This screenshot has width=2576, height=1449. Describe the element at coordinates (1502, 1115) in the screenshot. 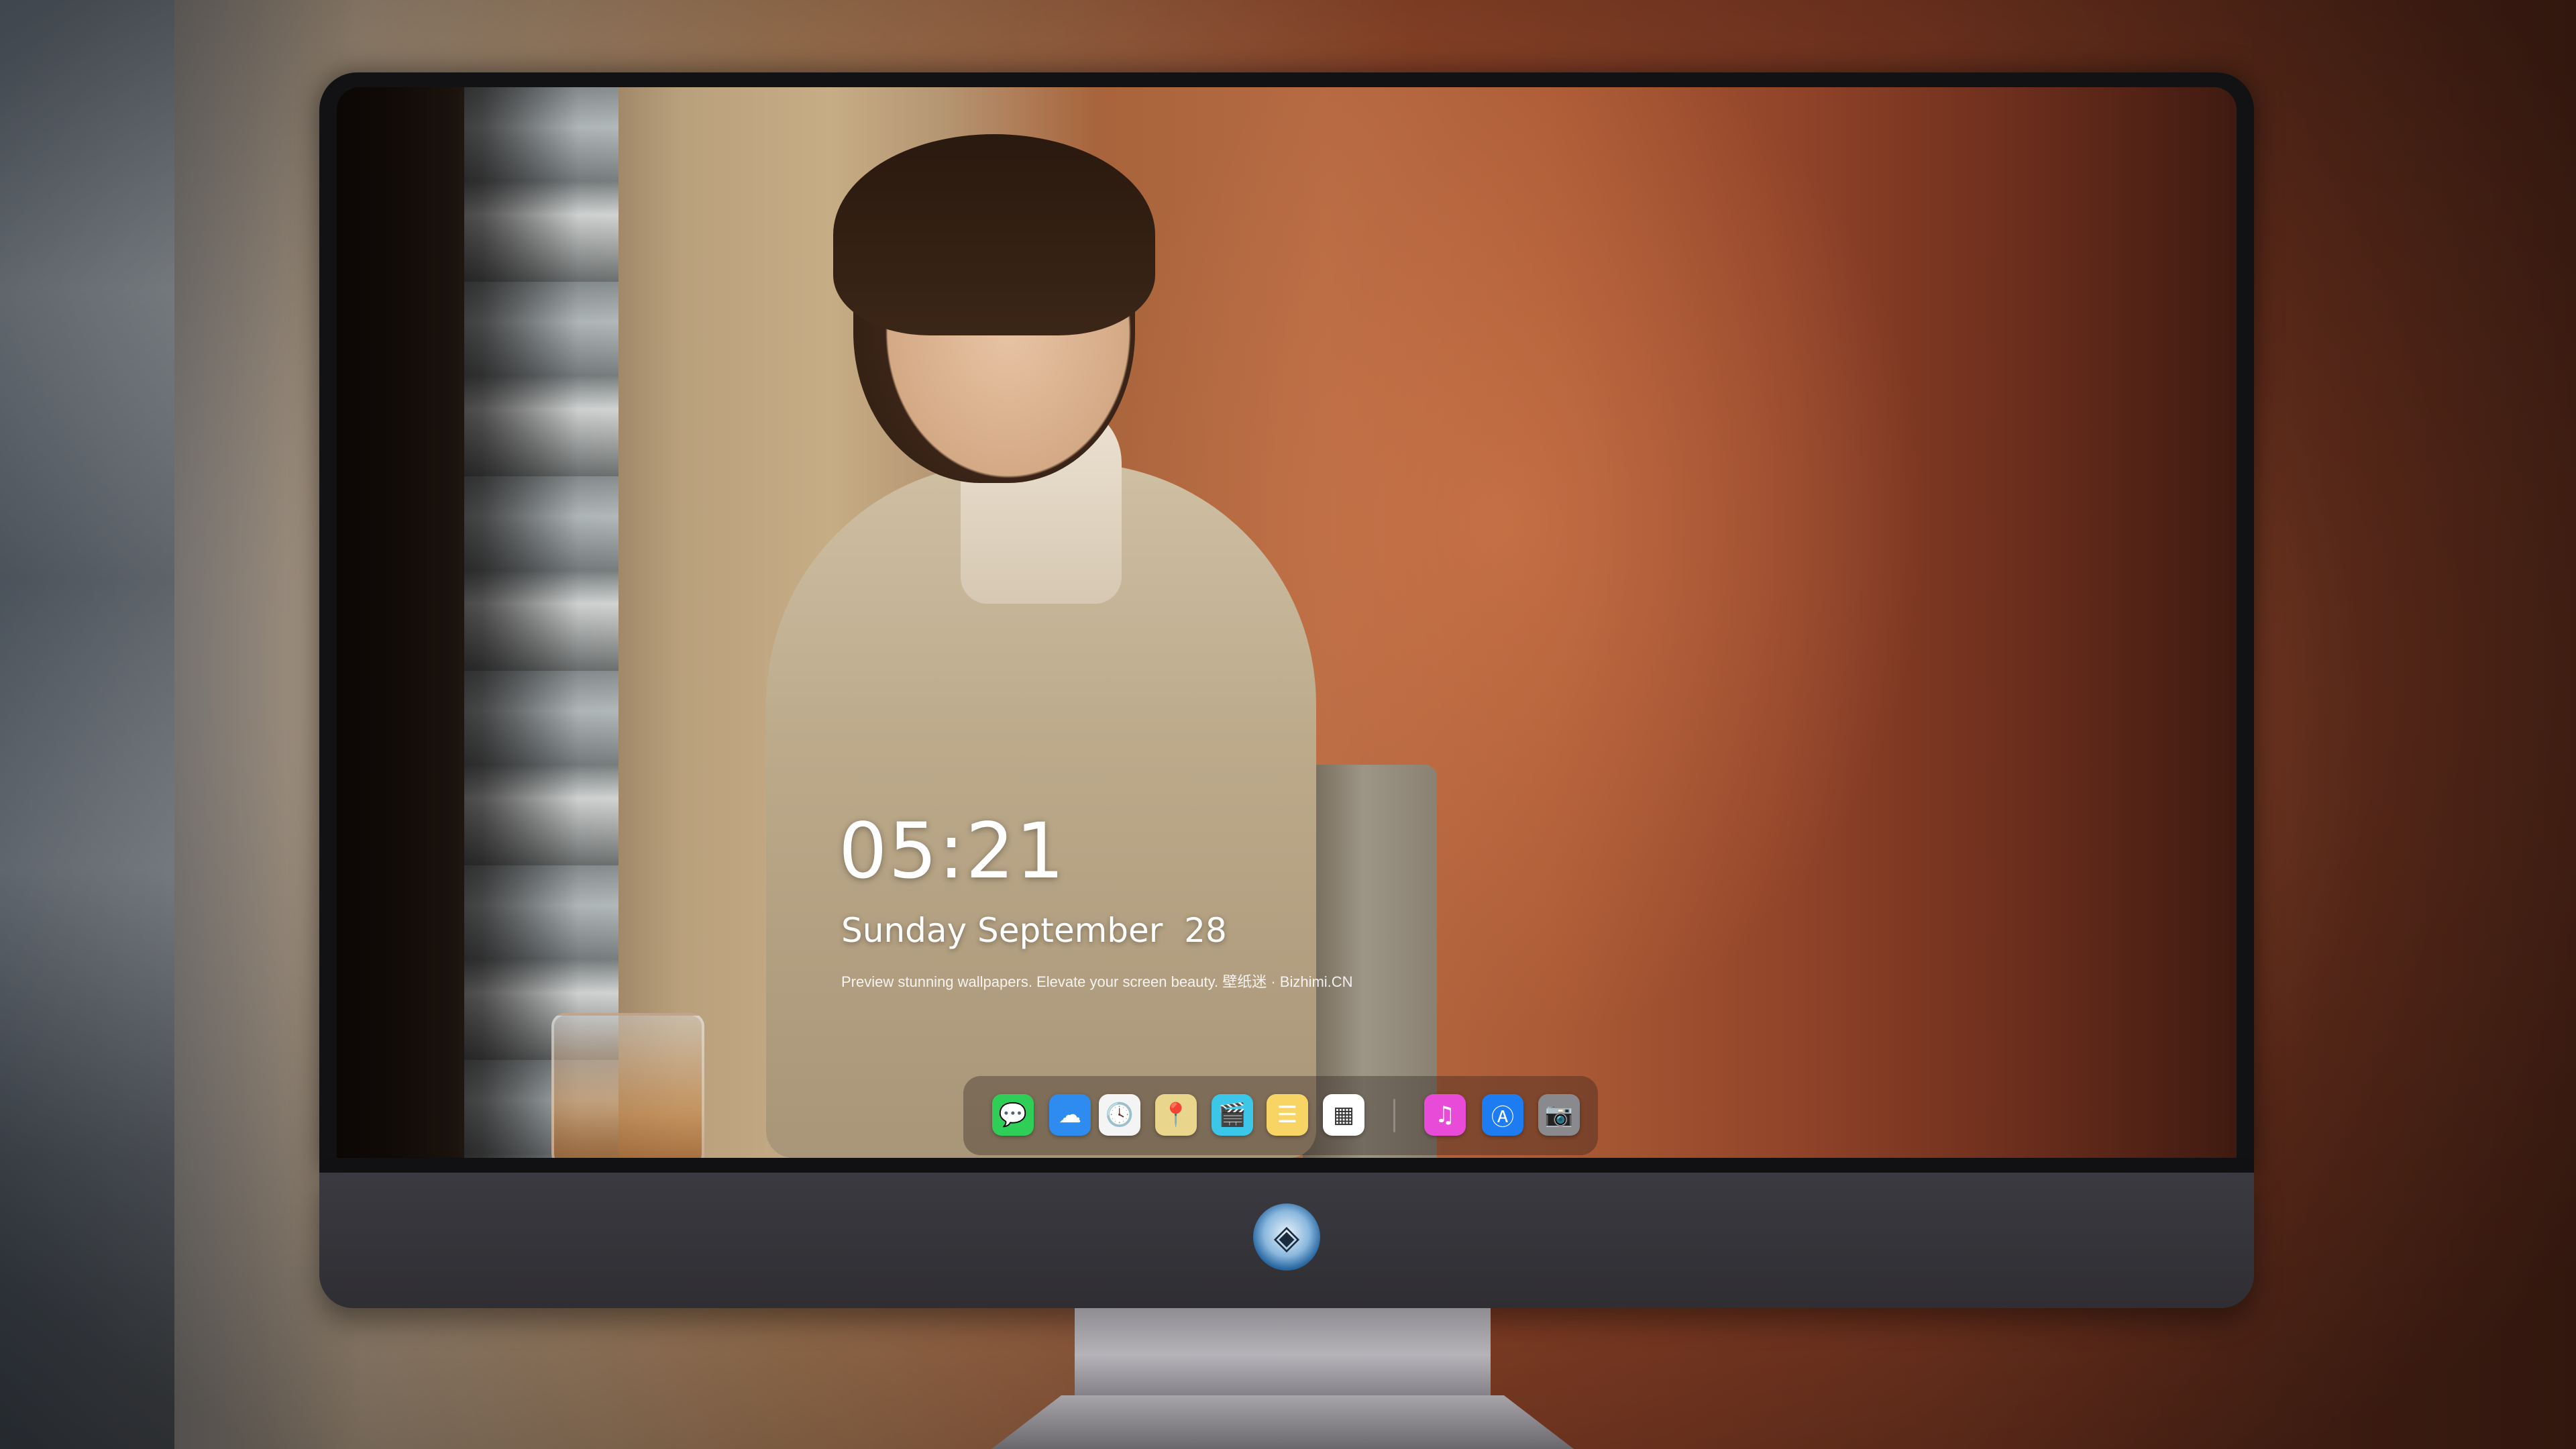

I see `app-store-icon: Ⓐ` at that location.